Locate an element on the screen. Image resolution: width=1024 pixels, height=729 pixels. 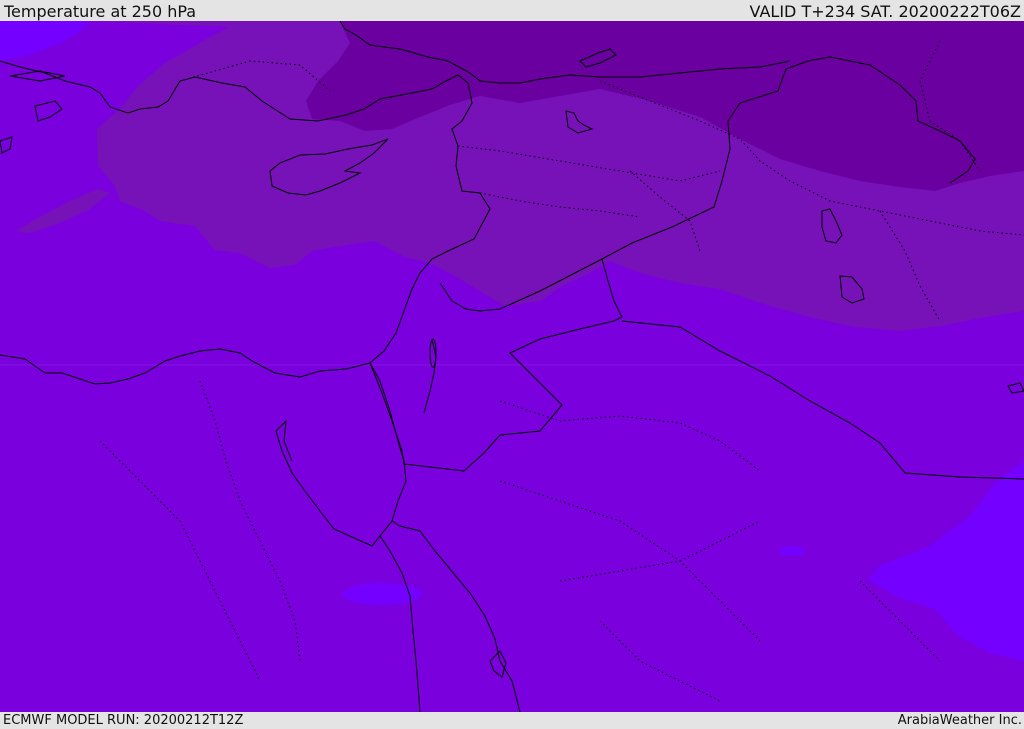
credit-label: ArabiaWeather Inc. is located at coordinates (959, 720).